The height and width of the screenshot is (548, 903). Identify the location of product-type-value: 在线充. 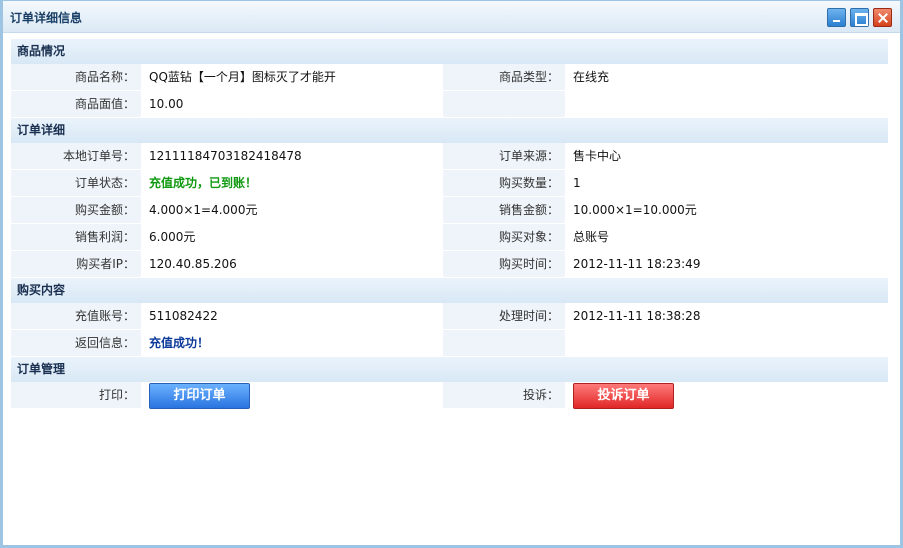
(726, 77).